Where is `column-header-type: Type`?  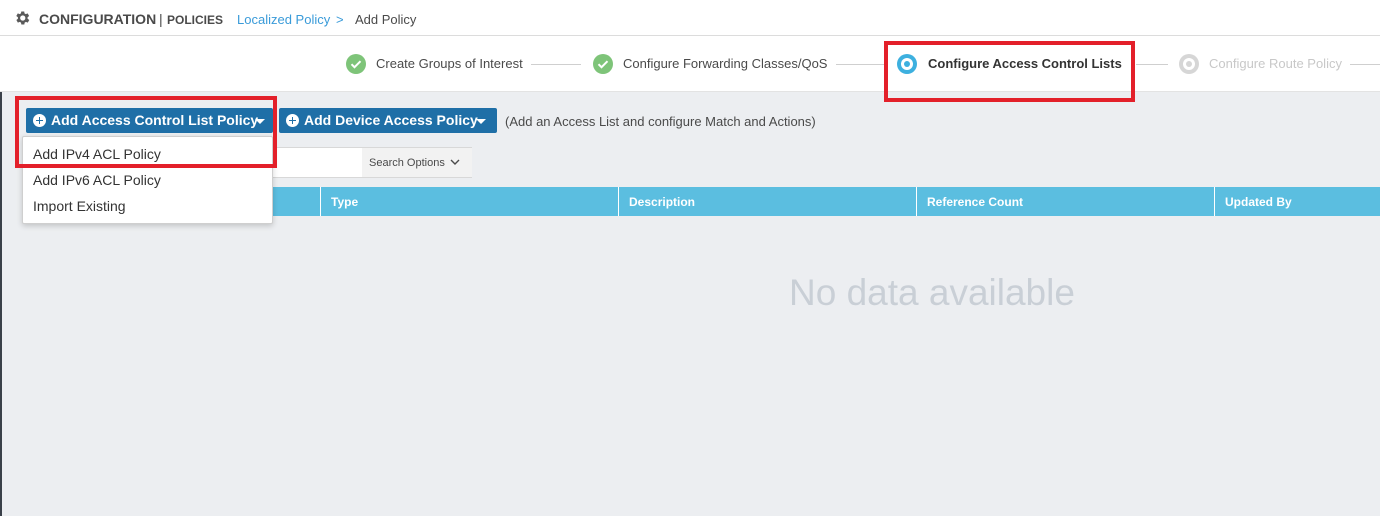 column-header-type: Type is located at coordinates (469, 201).